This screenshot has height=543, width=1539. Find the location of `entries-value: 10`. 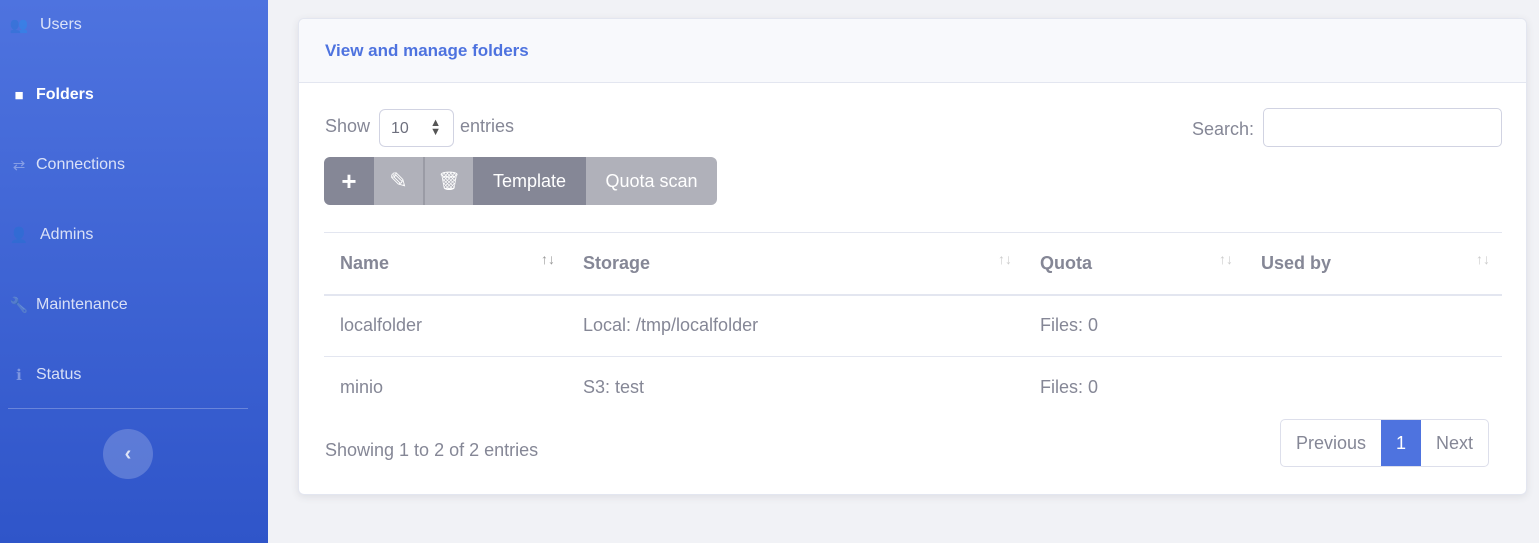

entries-value: 10 is located at coordinates (400, 128).